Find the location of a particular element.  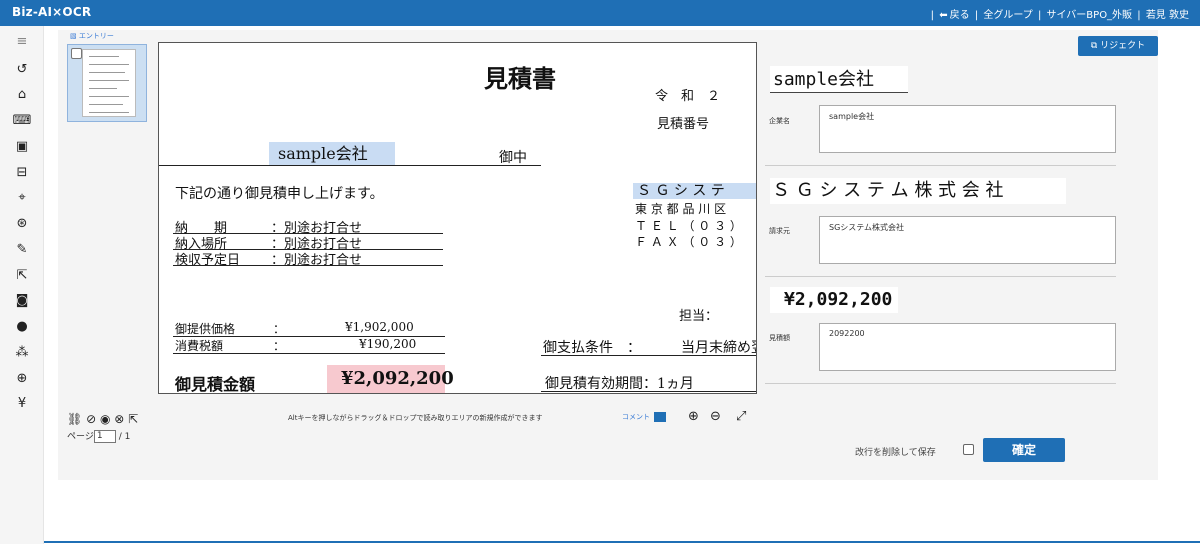

doc-era: 令 和 ２ is located at coordinates (688, 96).